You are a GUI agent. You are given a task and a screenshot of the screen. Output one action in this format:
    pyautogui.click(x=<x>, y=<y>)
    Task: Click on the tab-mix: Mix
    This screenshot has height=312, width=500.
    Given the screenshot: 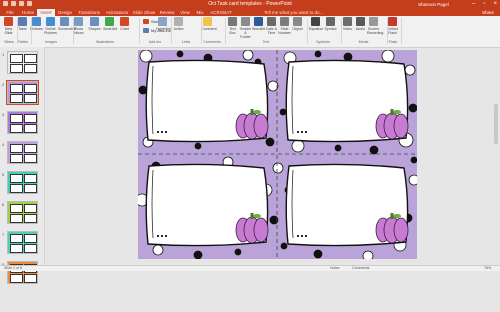 What is the action you would take?
    pyautogui.click(x=200, y=12)
    